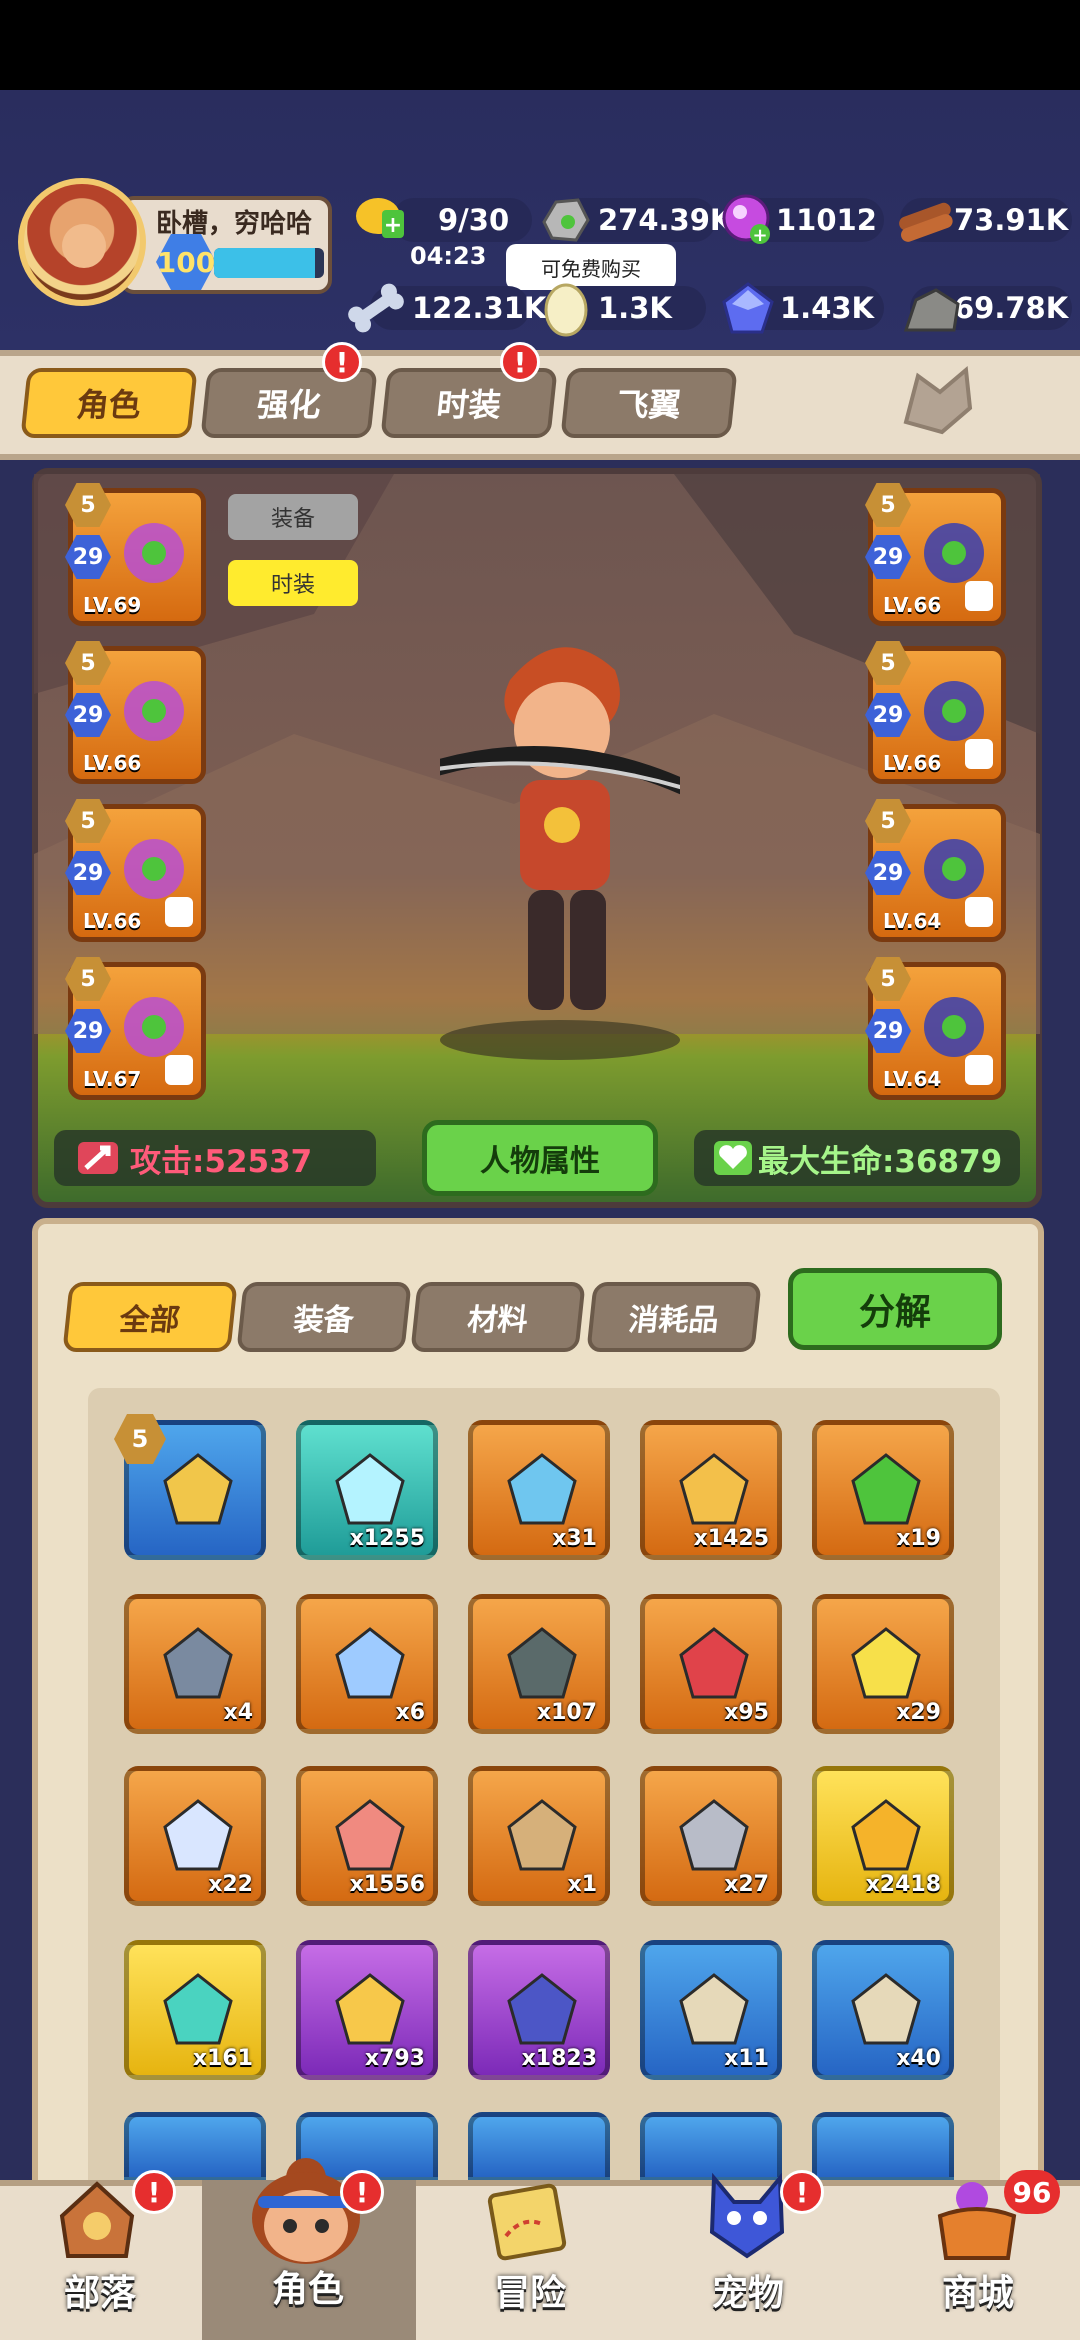  Describe the element at coordinates (733, 1158) in the screenshot. I see `heart-icon` at that location.